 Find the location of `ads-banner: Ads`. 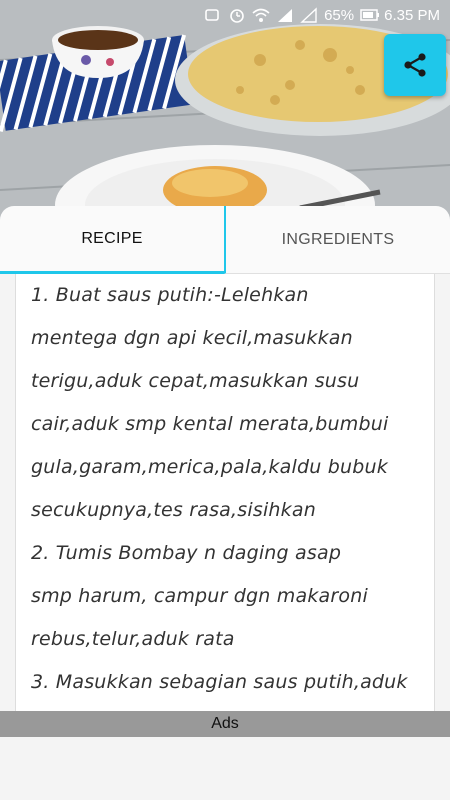

ads-banner: Ads is located at coordinates (225, 724).